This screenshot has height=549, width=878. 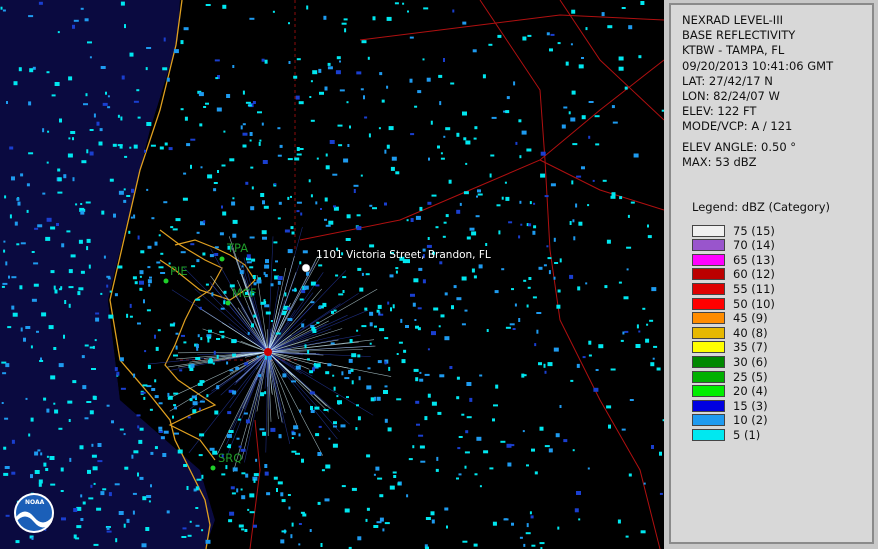 I want to click on legend-row: 75 (15), so click(x=733, y=230).